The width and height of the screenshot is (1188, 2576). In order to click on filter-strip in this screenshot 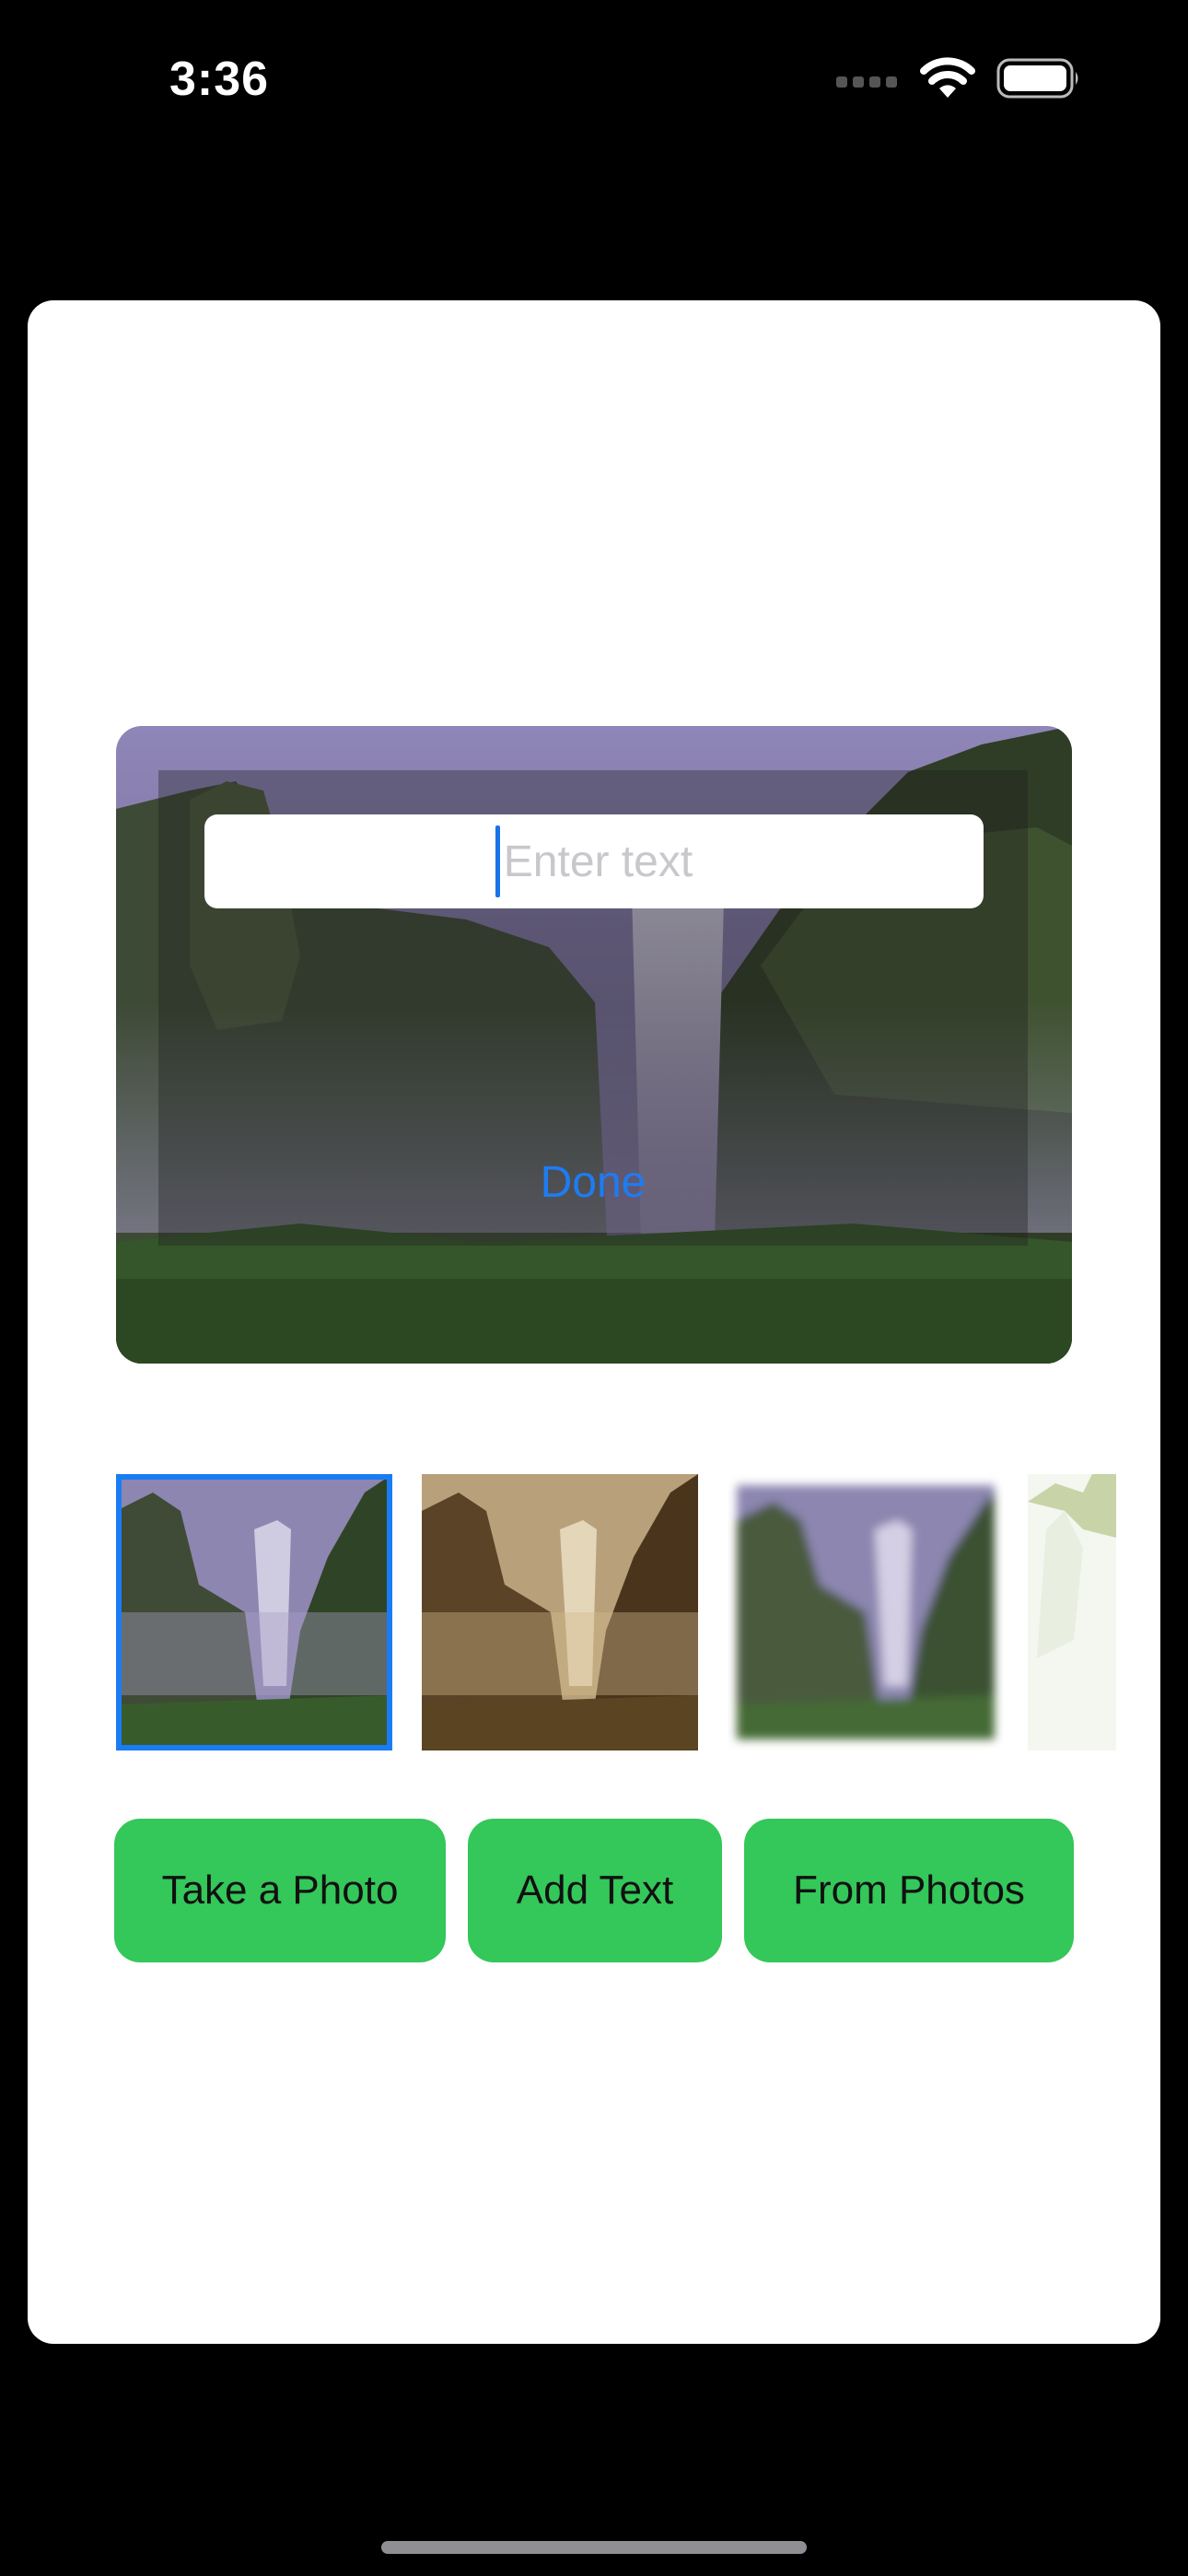, I will do `click(616, 1612)`.